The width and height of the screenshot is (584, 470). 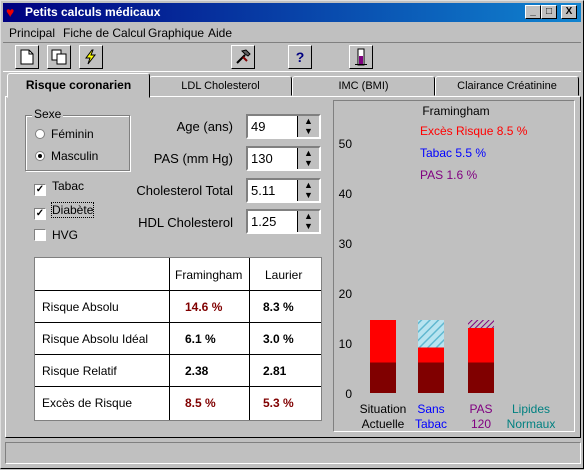 I want to click on checkbox-tabac-box: ✓, so click(x=40, y=190).